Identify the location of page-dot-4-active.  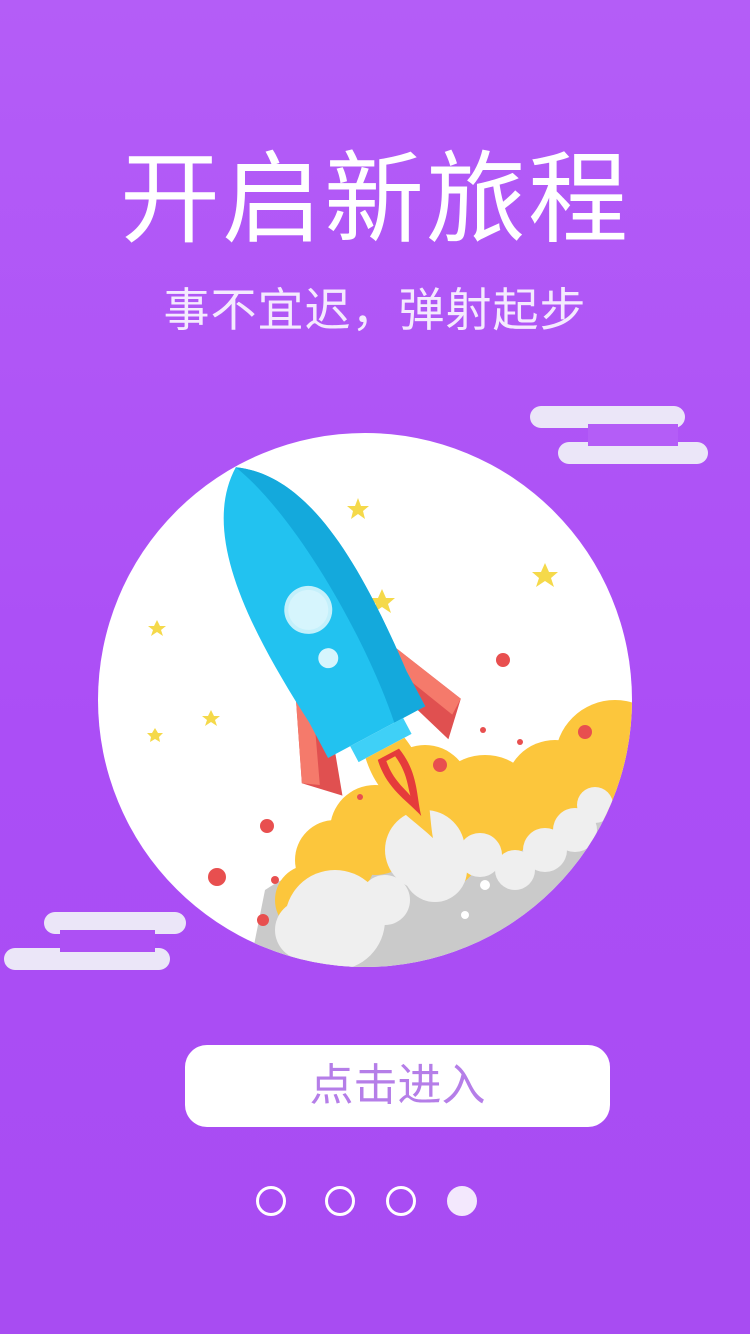
(462, 1201).